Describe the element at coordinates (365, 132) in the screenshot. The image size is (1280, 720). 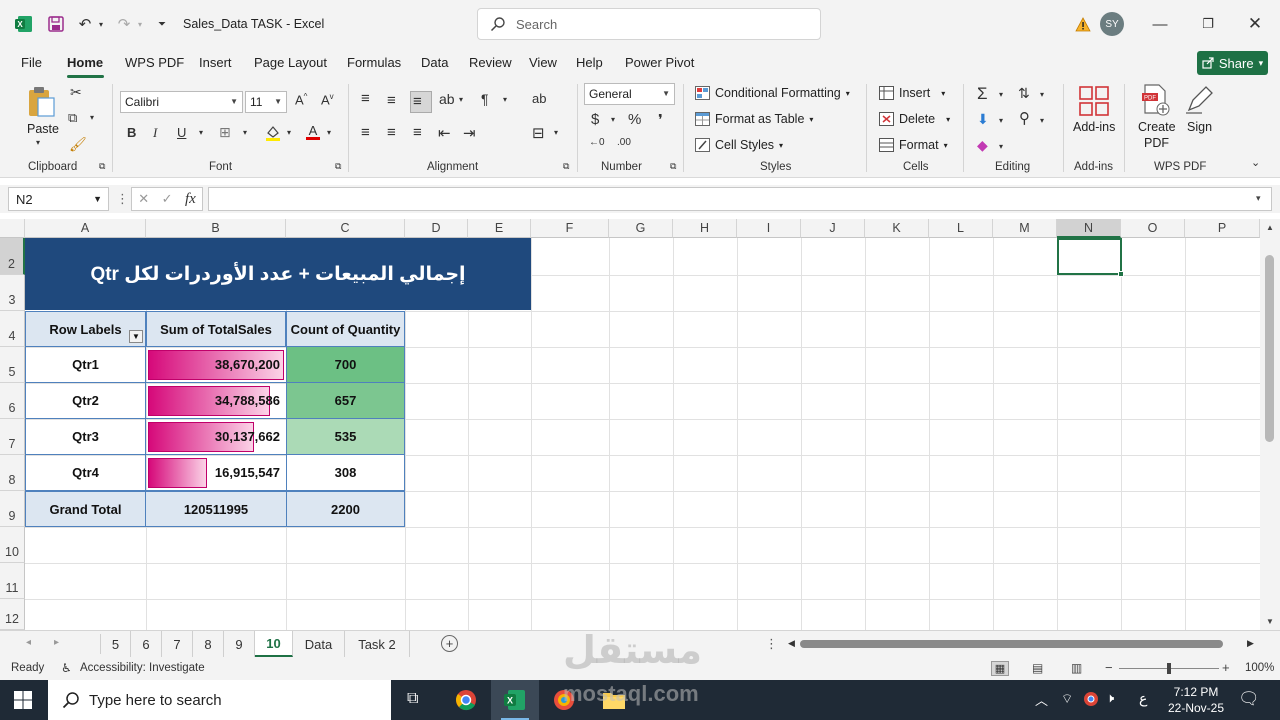
I see `align-left-icon: ≡` at that location.